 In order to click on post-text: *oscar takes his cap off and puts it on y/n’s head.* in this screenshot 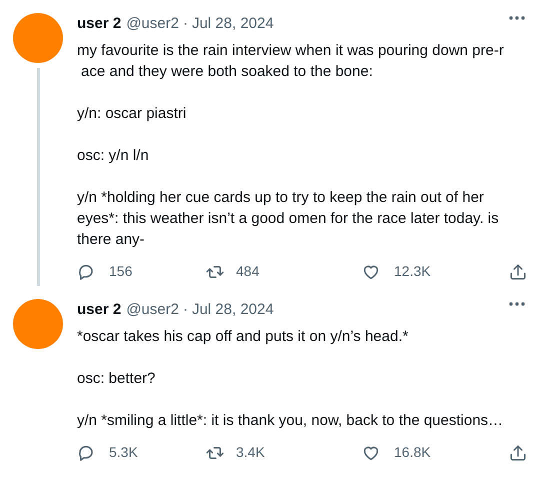, I will do `click(243, 337)`.